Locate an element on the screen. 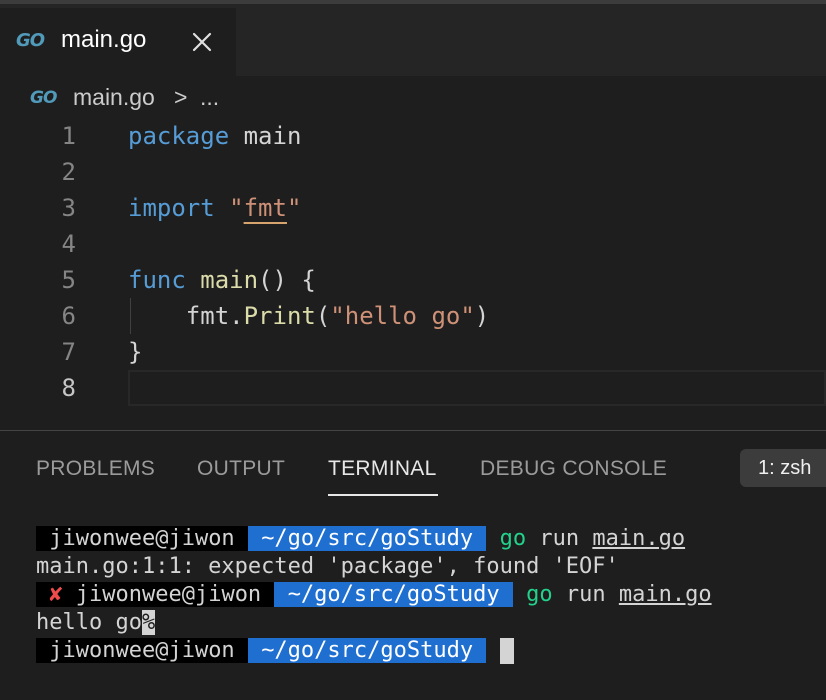  tab-problems: PROBLEMS is located at coordinates (95, 469).